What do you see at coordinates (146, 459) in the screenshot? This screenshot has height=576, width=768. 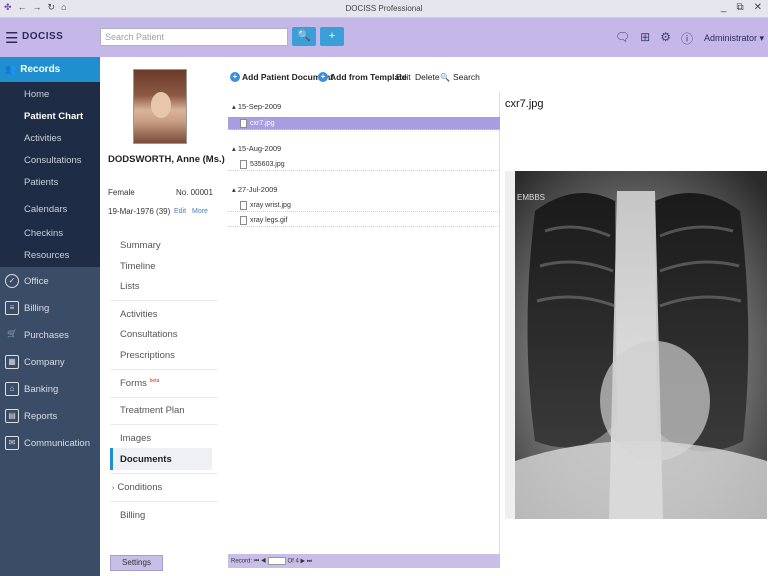 I see `pnav-documents: Documents` at bounding box center [146, 459].